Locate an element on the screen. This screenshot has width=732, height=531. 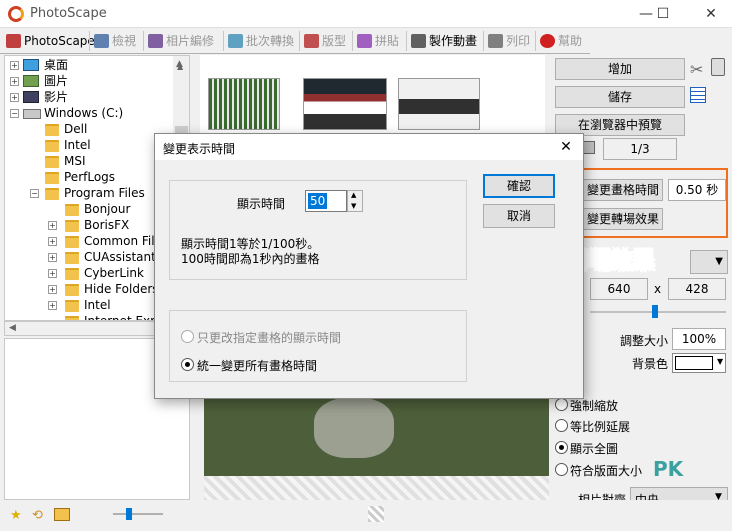
size-slider-track is located at coordinates (658, 312).